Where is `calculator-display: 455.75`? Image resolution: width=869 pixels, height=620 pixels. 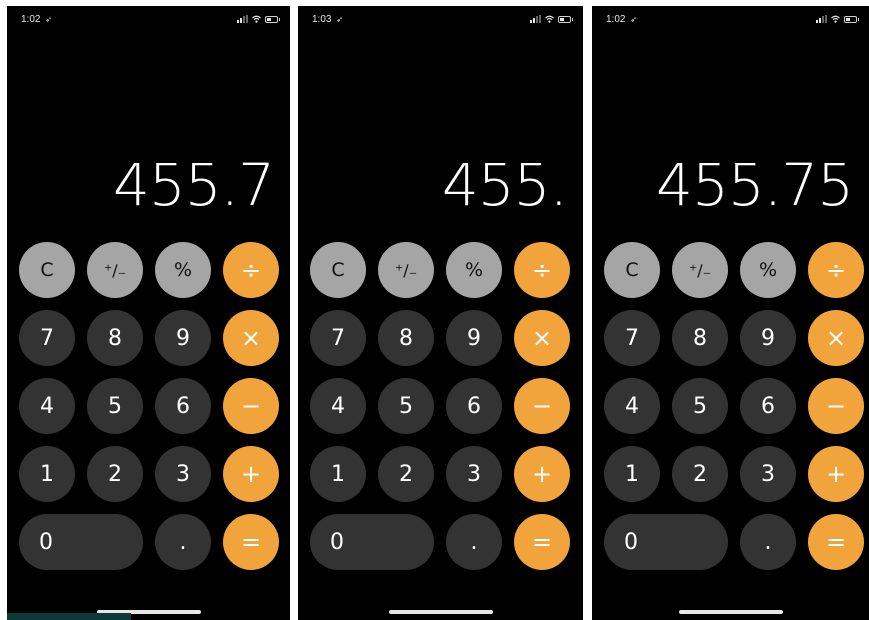 calculator-display: 455.75 is located at coordinates (755, 185).